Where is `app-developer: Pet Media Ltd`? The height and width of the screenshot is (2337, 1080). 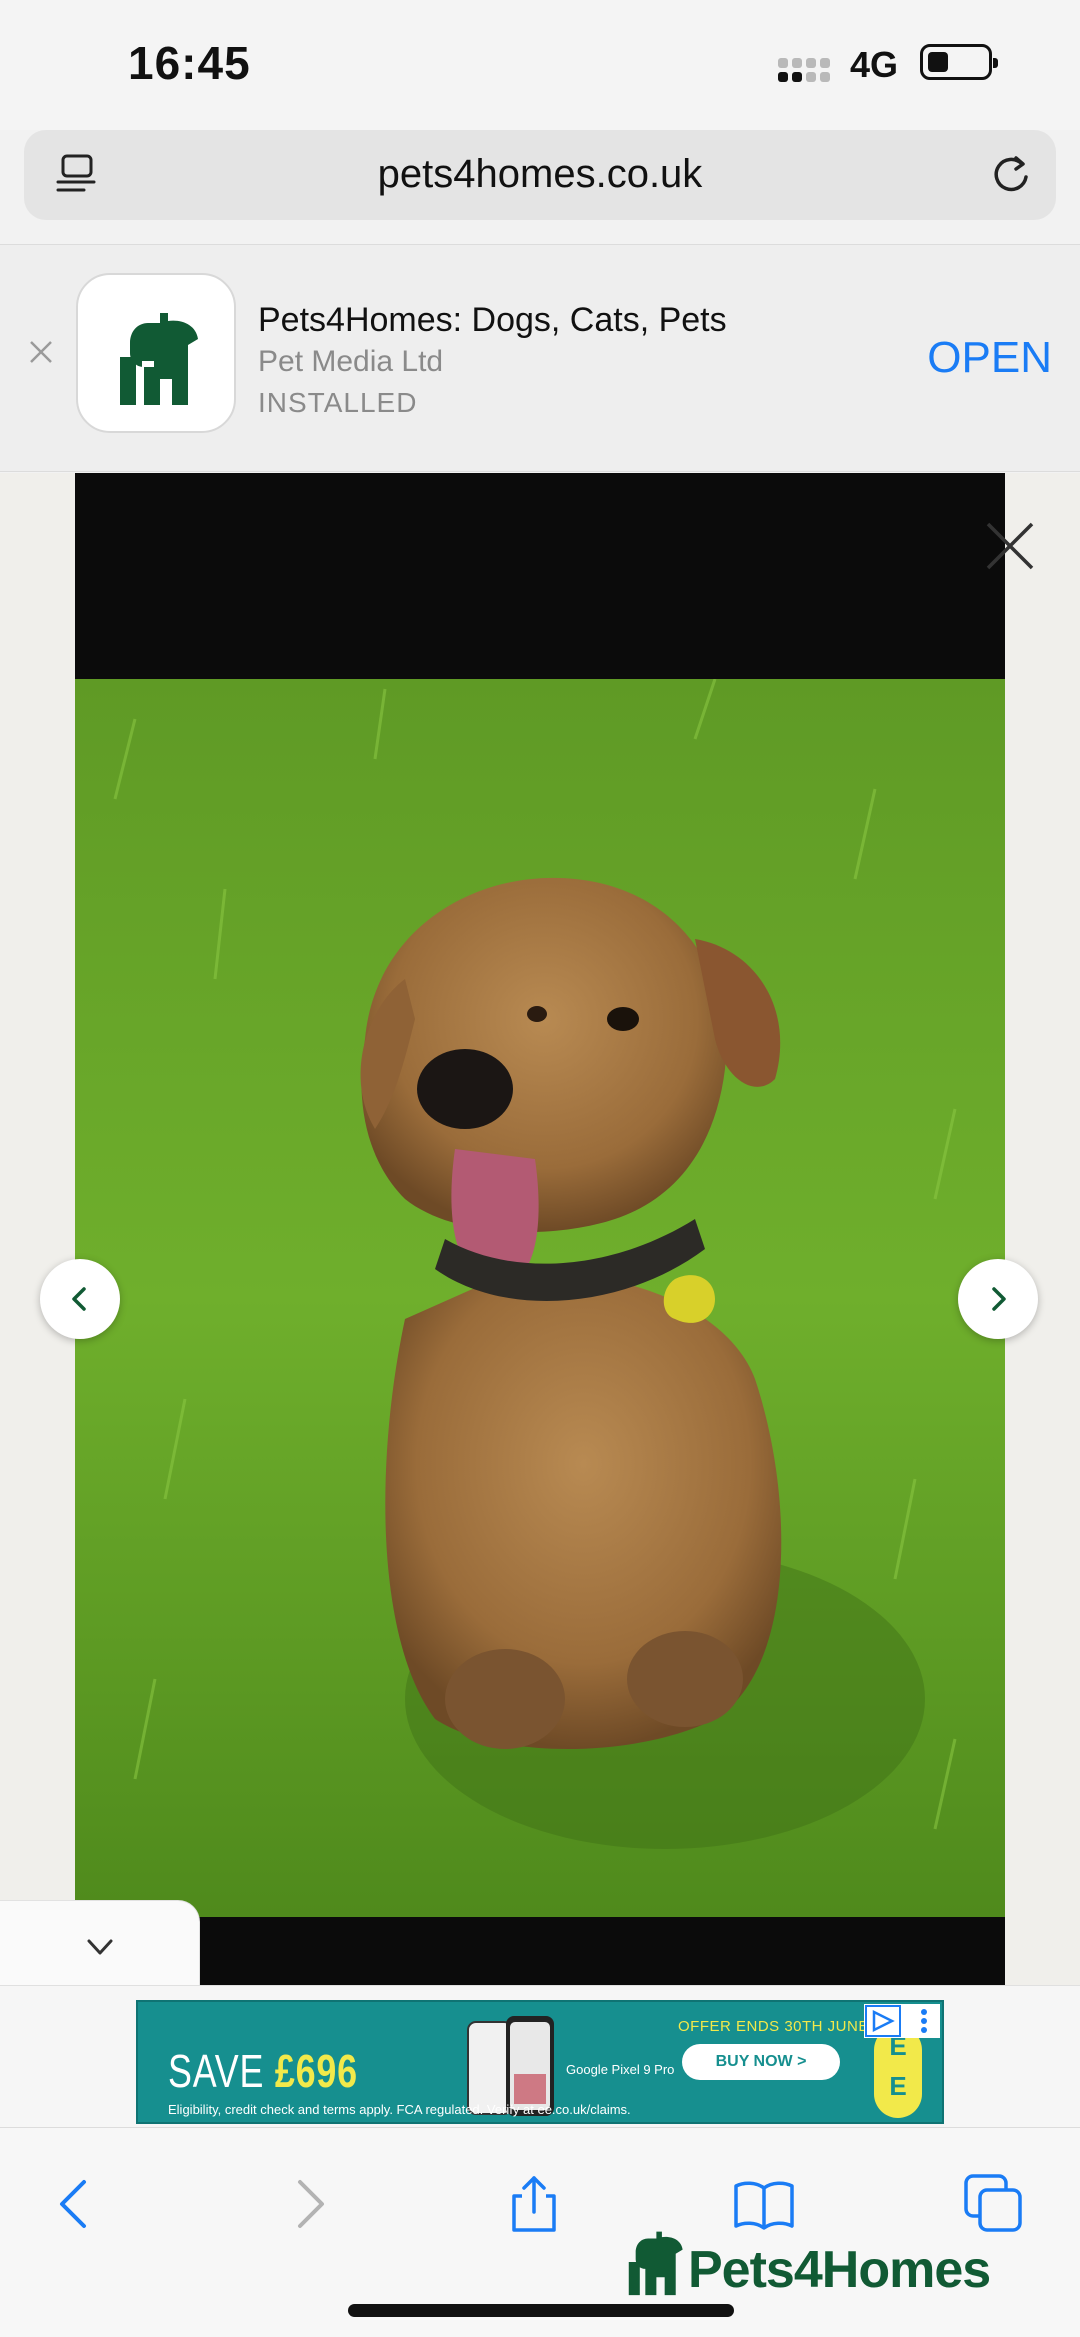
app-developer: Pet Media Ltd is located at coordinates (351, 361).